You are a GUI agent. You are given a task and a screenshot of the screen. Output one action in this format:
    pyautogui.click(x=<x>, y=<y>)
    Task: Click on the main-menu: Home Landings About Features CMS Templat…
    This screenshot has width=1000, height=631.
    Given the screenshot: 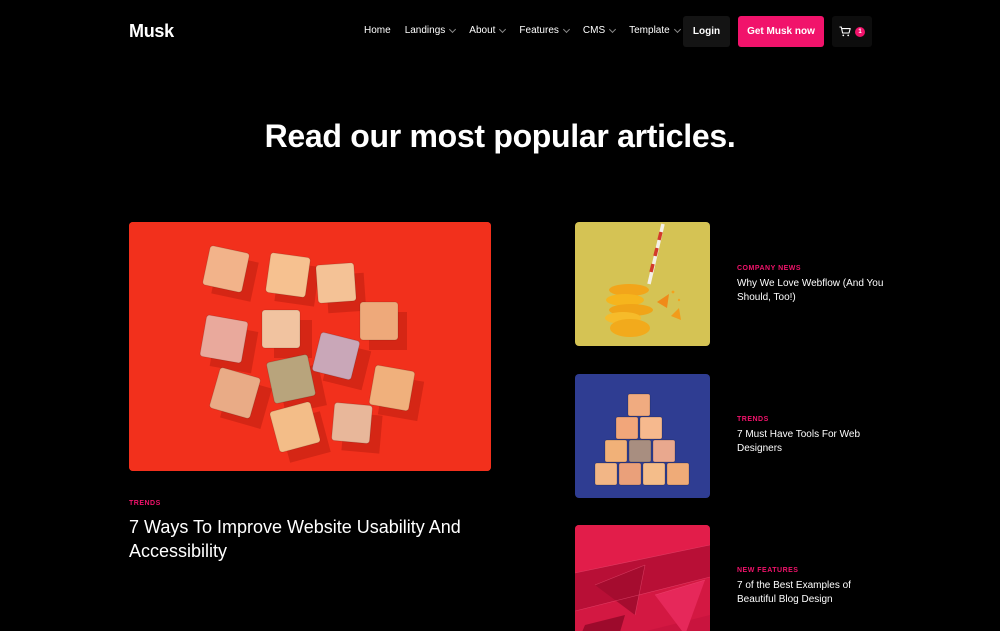 What is the action you would take?
    pyautogui.click(x=529, y=30)
    